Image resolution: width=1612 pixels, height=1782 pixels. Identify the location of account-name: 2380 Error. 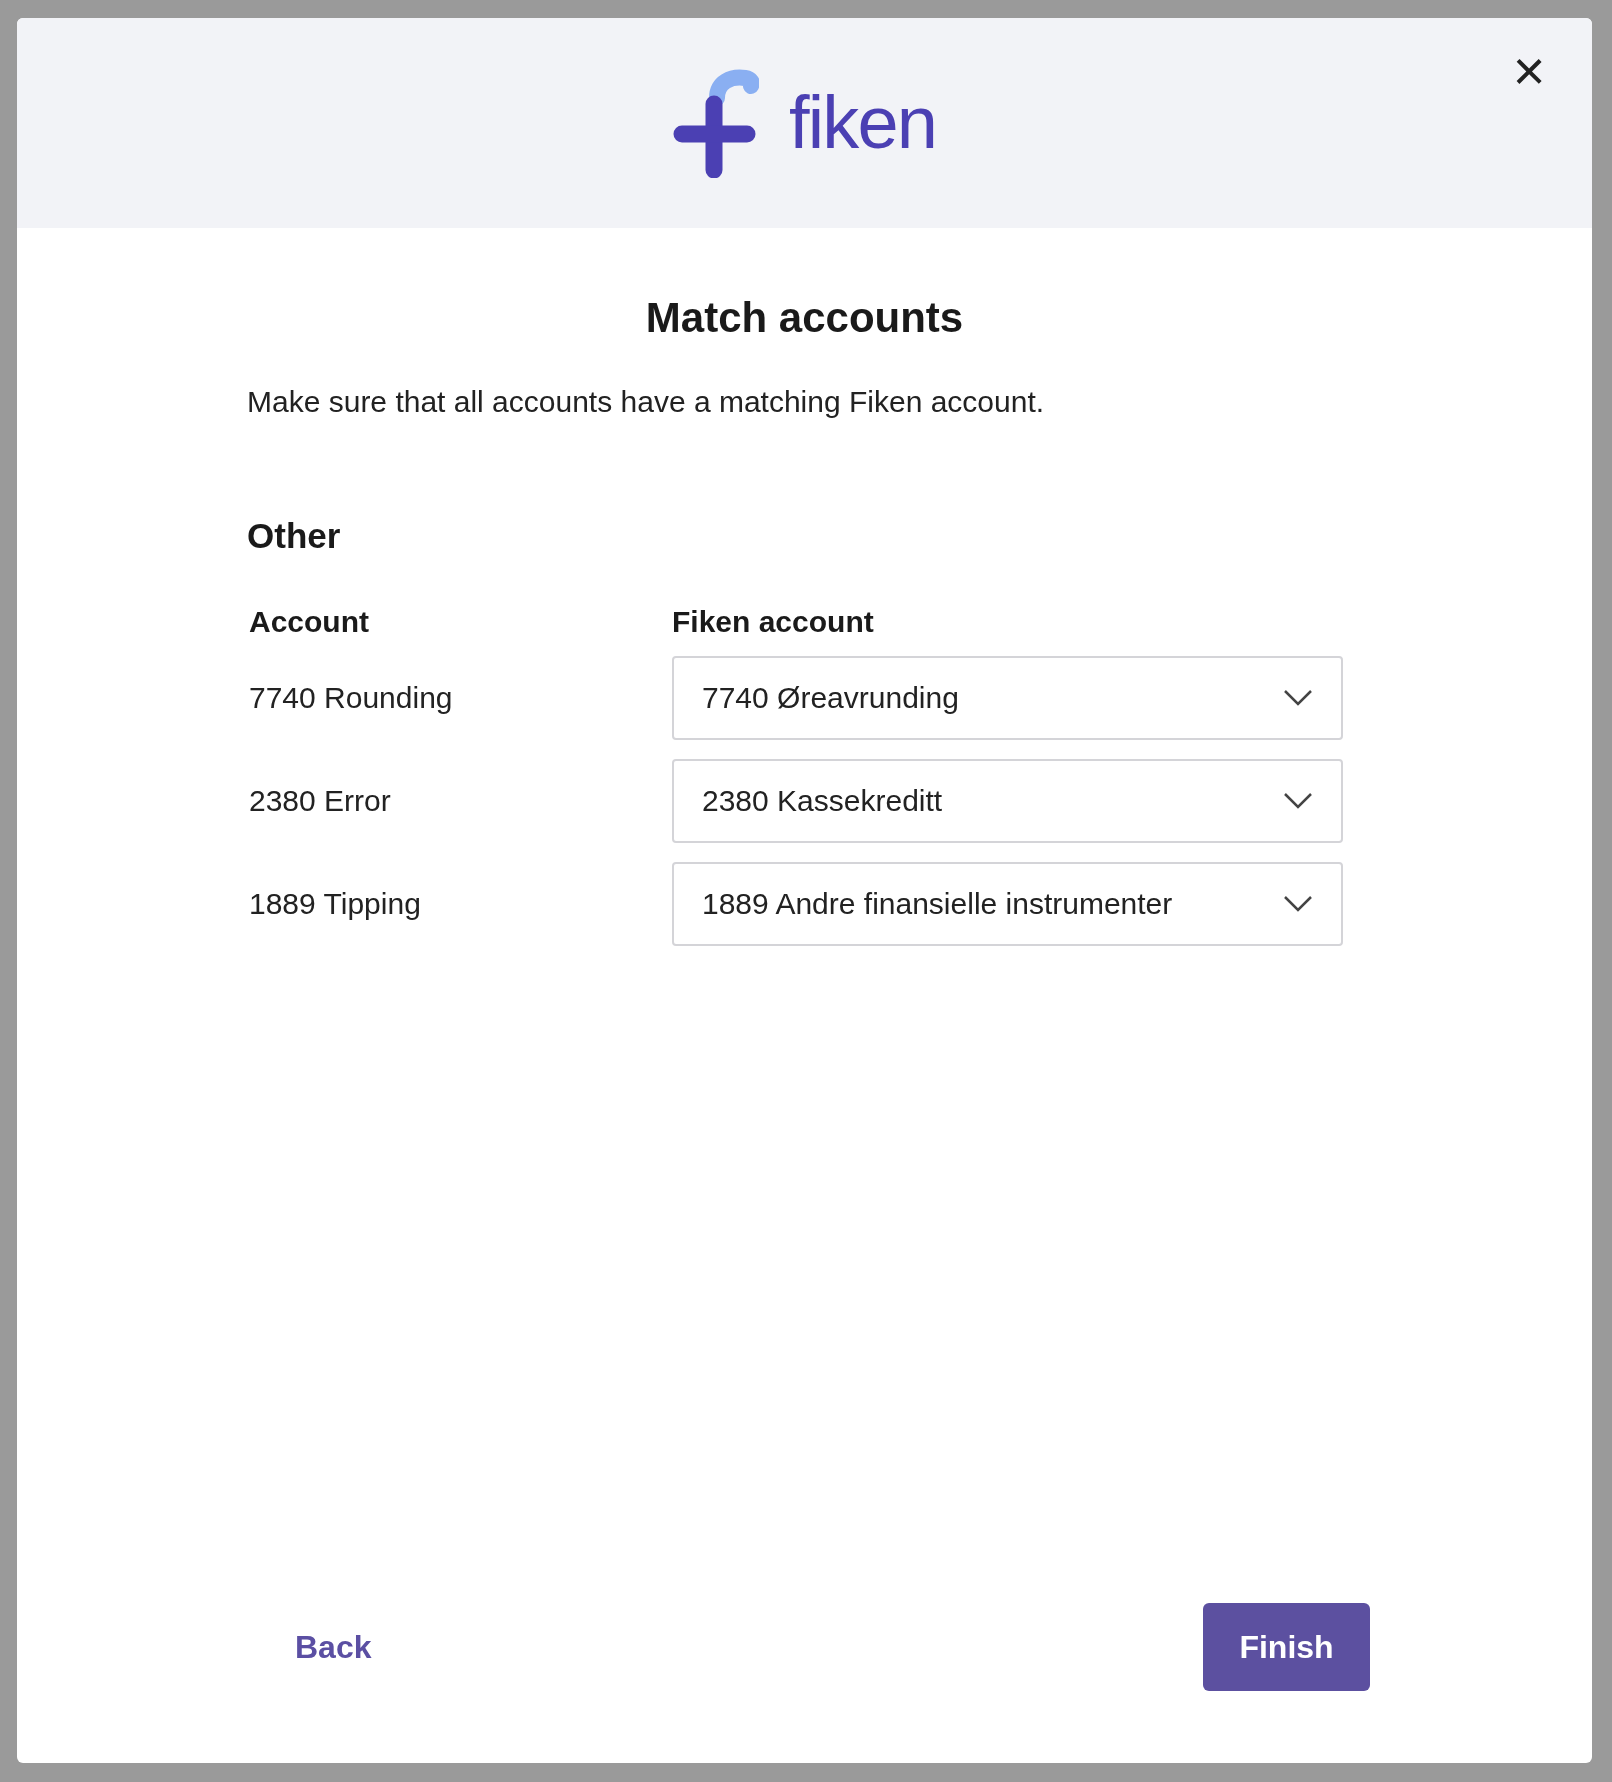
(320, 801).